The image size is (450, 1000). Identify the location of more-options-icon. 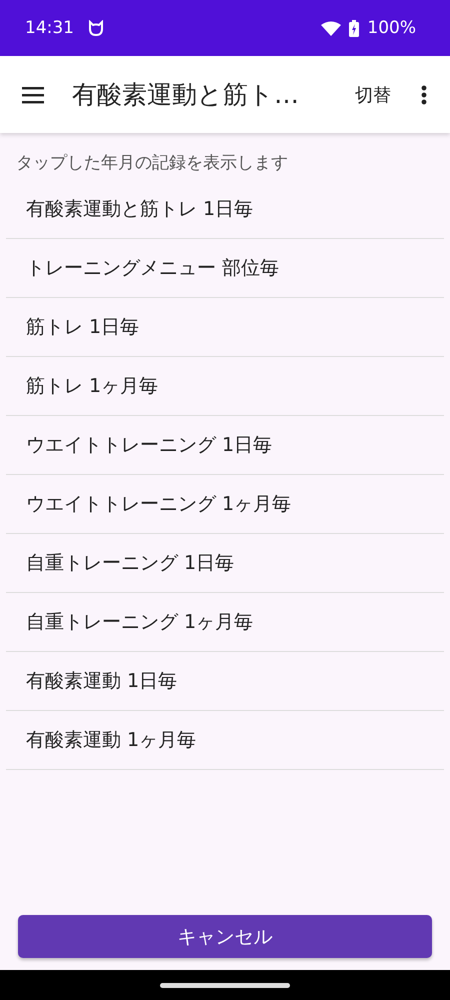
(424, 94).